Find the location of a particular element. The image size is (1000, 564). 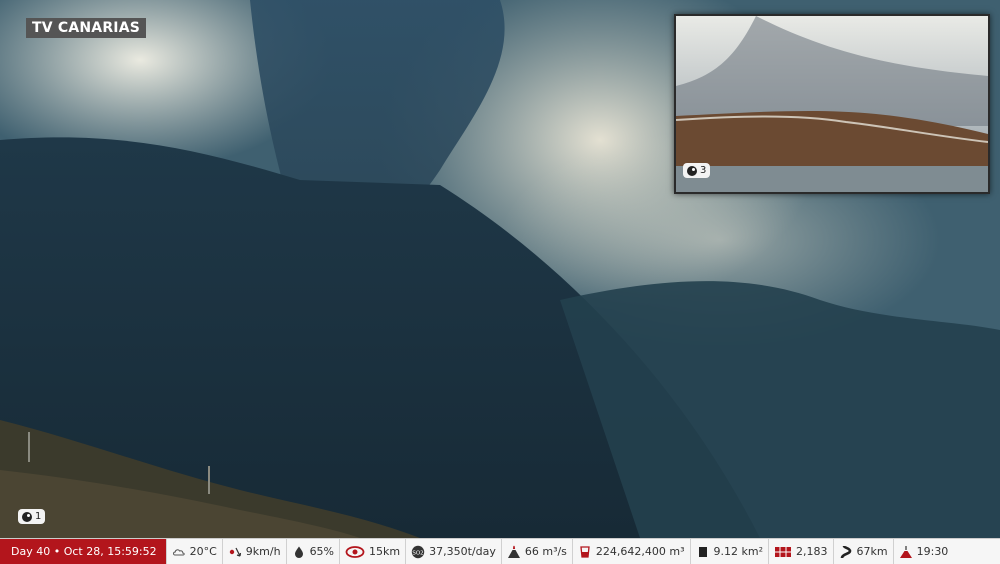

area-grid-icon is located at coordinates (783, 552).